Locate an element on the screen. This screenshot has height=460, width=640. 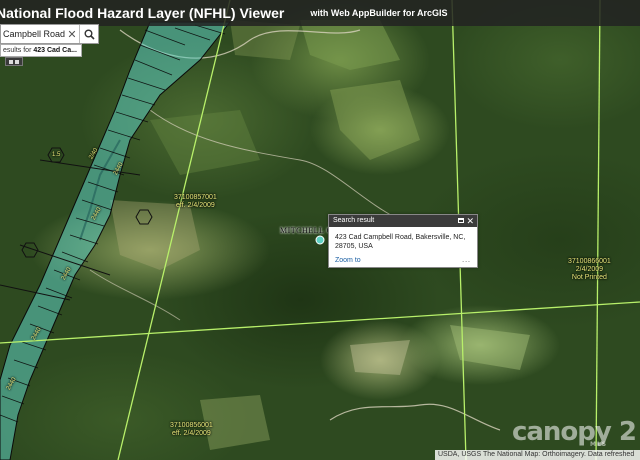
suggestion-prefix: esults for is located at coordinates (18, 50).